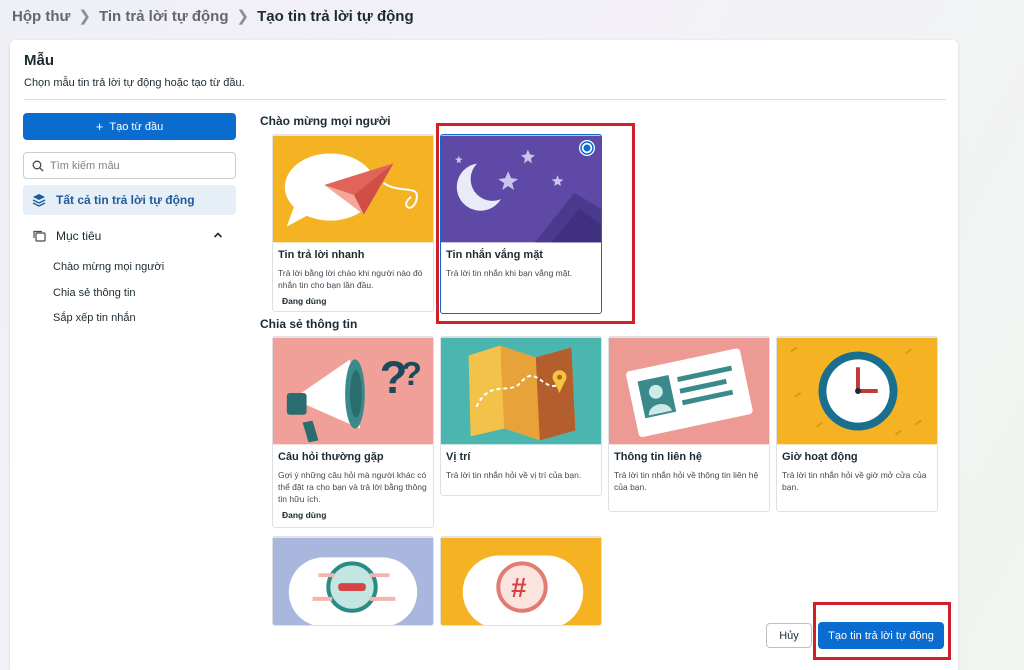 Image resolution: width=1024 pixels, height=670 pixels. Describe the element at coordinates (41, 16) in the screenshot. I see `breadcrumb-inbox: Hộp thư` at that location.